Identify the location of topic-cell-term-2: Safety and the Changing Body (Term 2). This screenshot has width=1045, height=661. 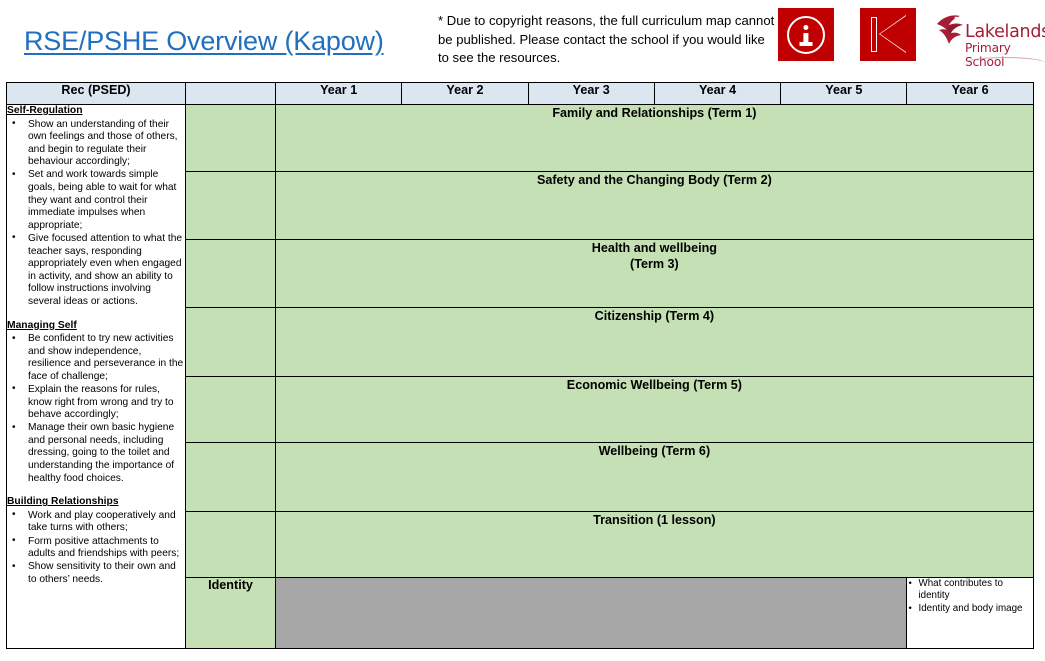
(654, 205).